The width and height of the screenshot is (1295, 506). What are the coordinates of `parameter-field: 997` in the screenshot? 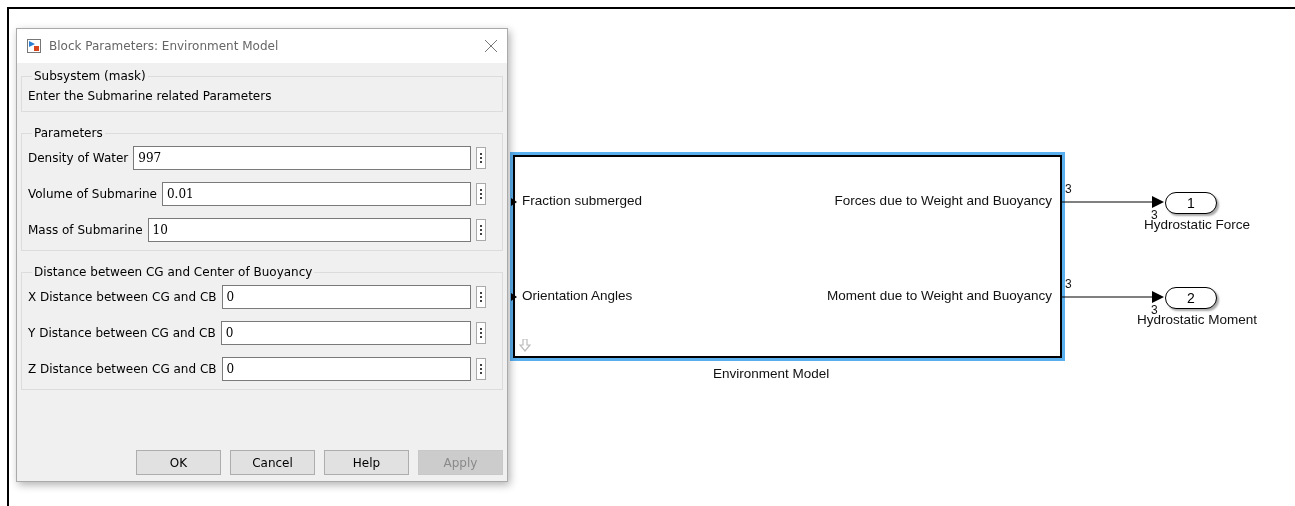 It's located at (302, 158).